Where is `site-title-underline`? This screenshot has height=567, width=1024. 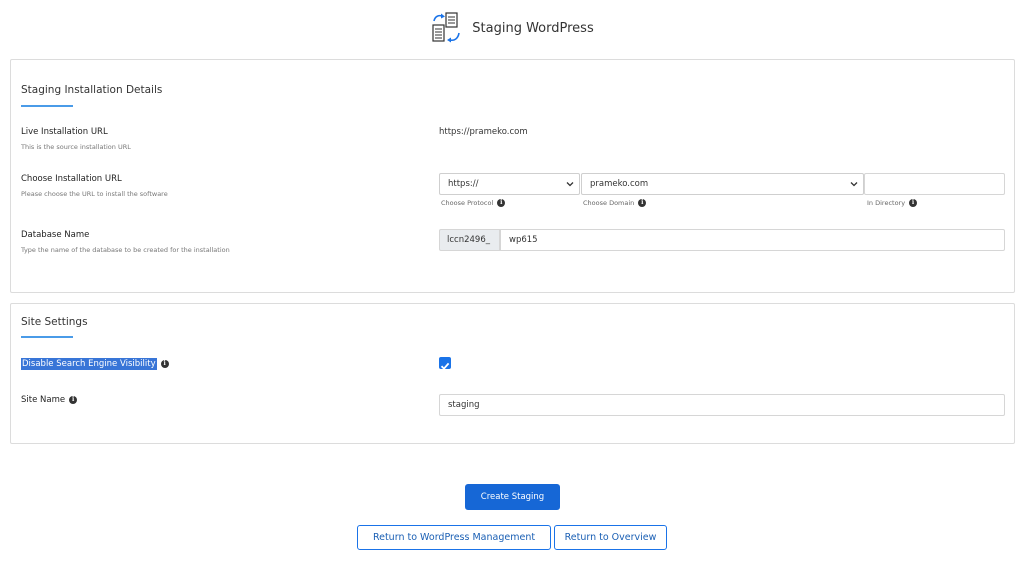 site-title-underline is located at coordinates (47, 337).